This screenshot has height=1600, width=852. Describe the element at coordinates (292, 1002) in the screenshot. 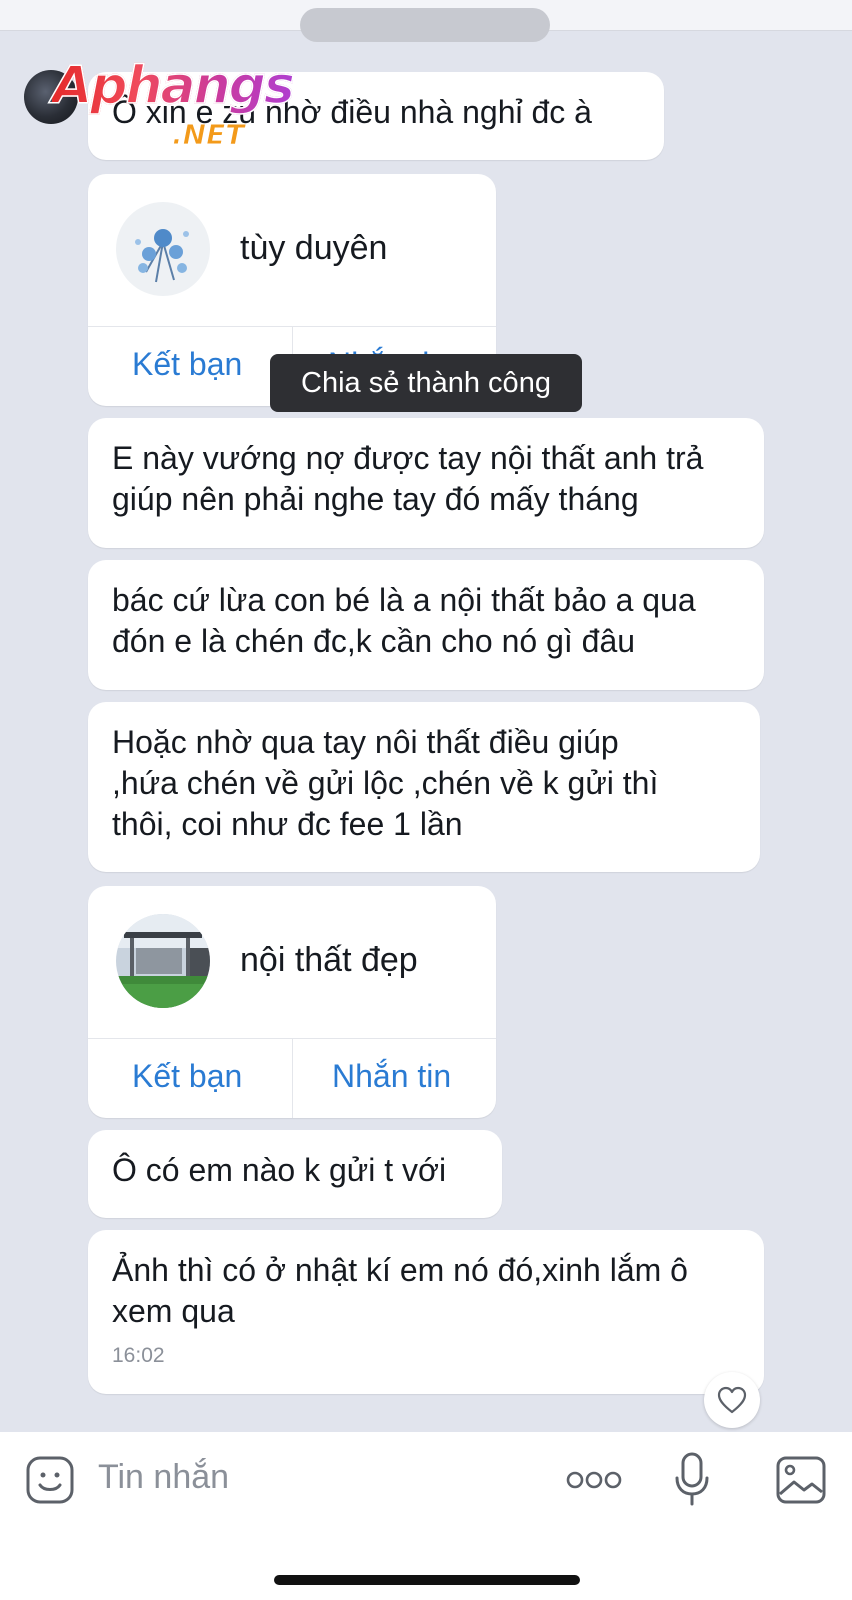

I see `contact-card: nội thất đẹp Kết bạn Nhắn tin` at that location.